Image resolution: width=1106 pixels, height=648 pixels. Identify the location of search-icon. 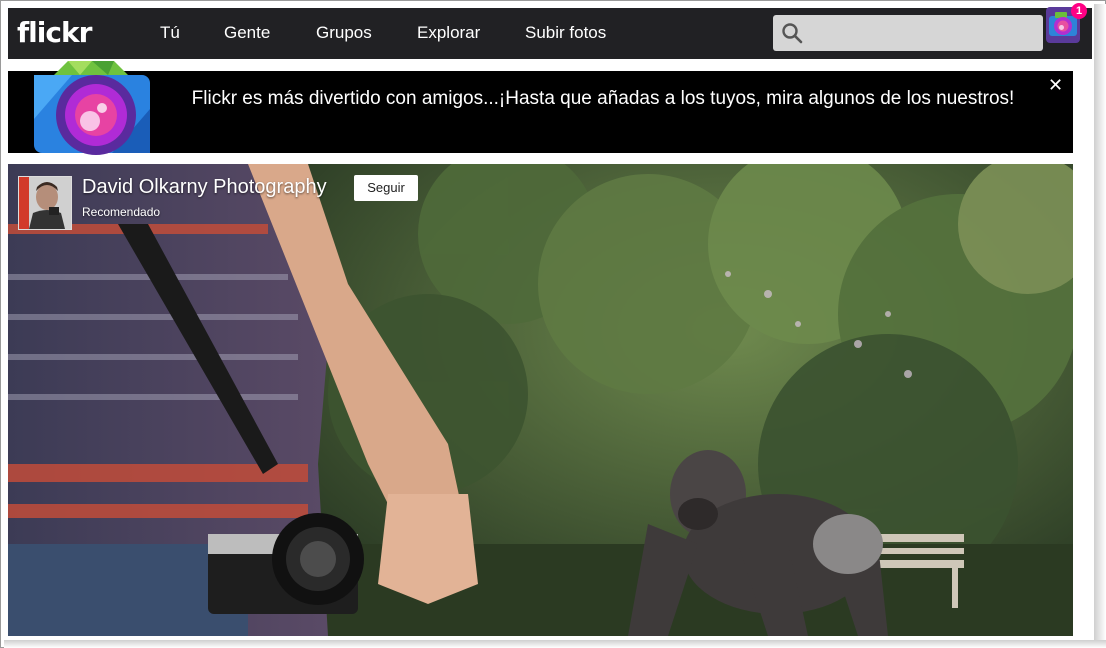
(792, 33).